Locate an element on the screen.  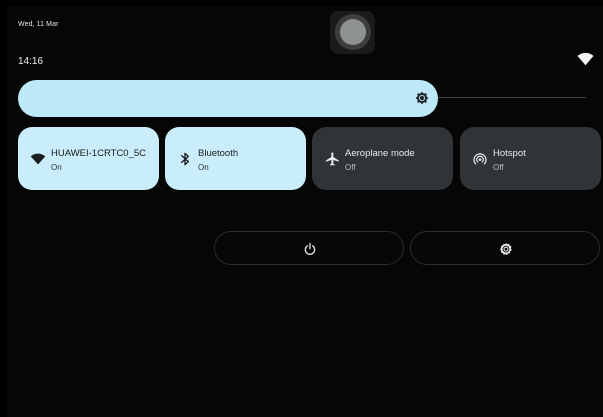
status-time: 14:16 is located at coordinates (31, 61).